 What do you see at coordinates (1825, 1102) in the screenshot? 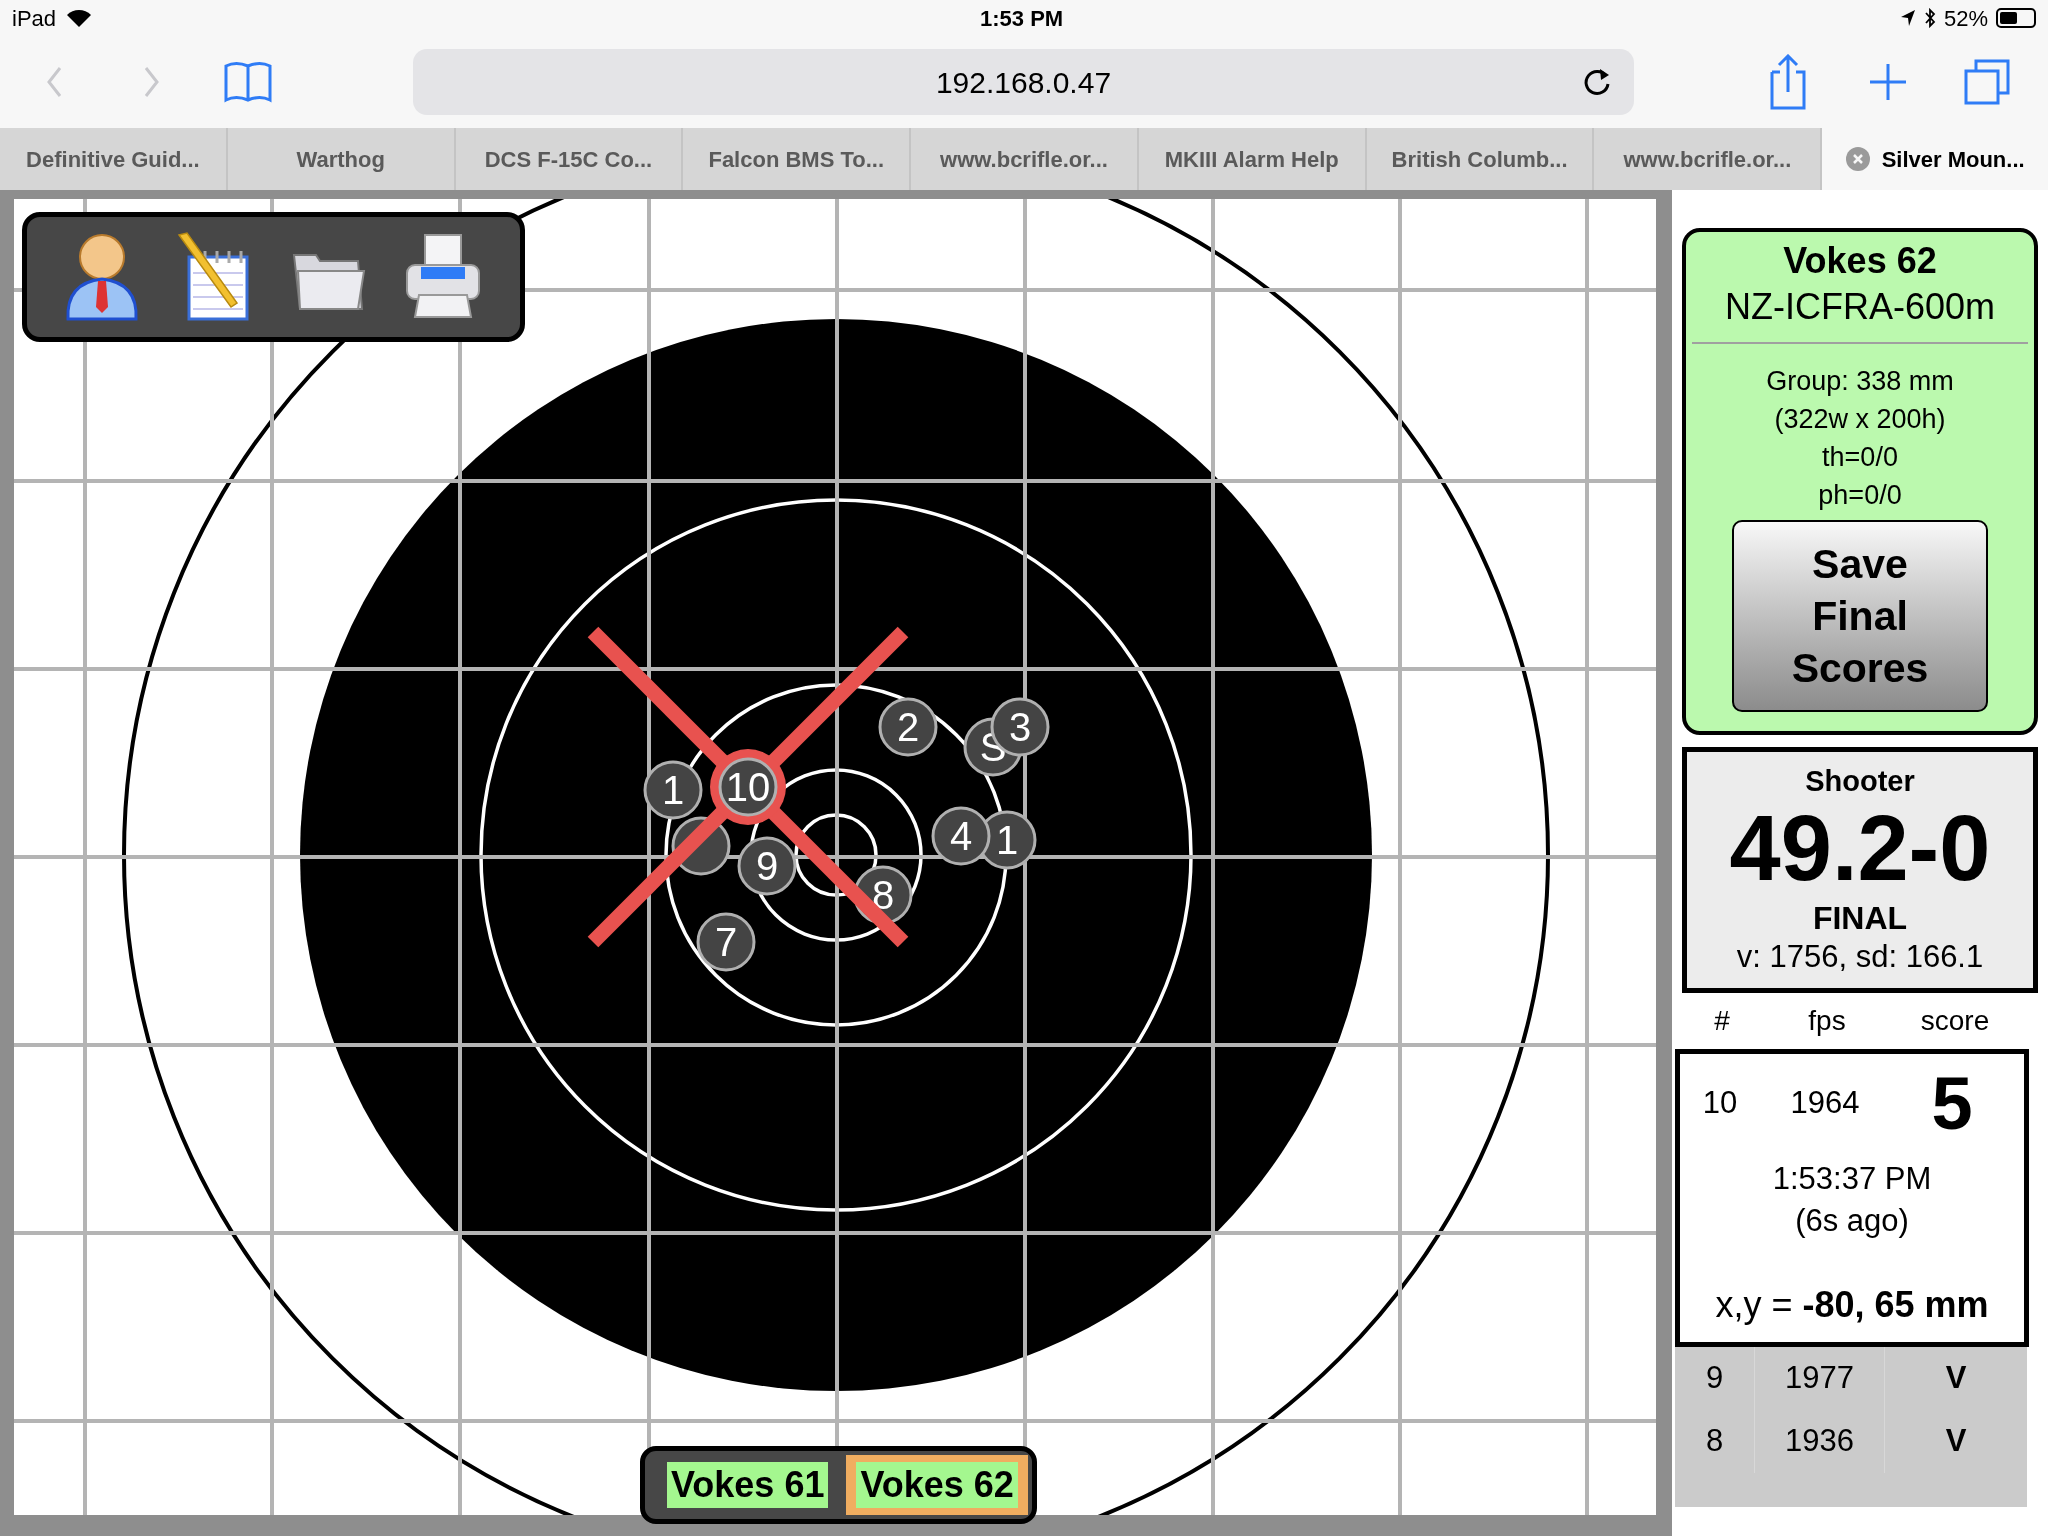
I see `shot-fps: 1964` at bounding box center [1825, 1102].